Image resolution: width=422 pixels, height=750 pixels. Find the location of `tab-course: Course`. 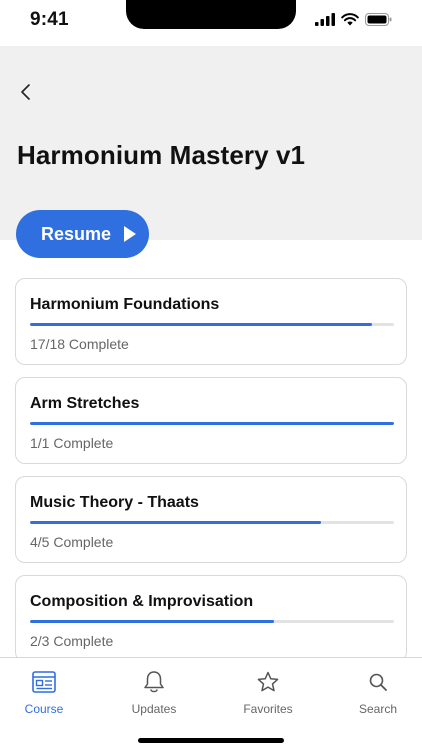

tab-course: Course is located at coordinates (47, 692).